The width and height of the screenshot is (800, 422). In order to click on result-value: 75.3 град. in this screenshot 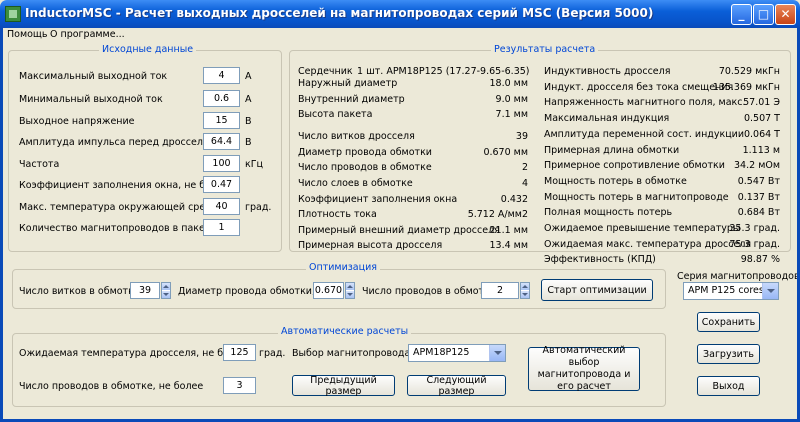, I will do `click(754, 244)`.